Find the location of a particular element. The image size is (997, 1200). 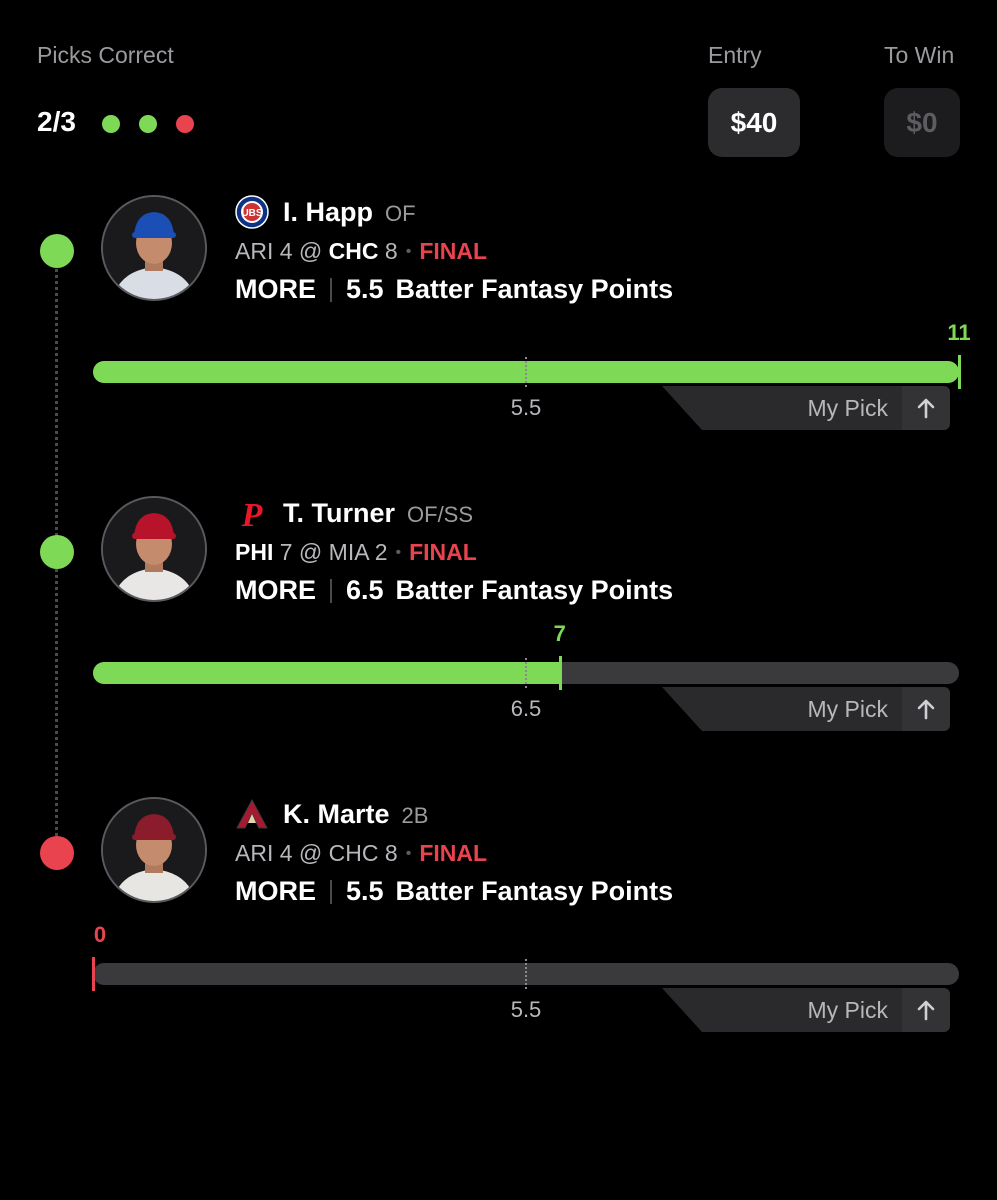

picks-correct-score: 2/3 is located at coordinates (56, 121).